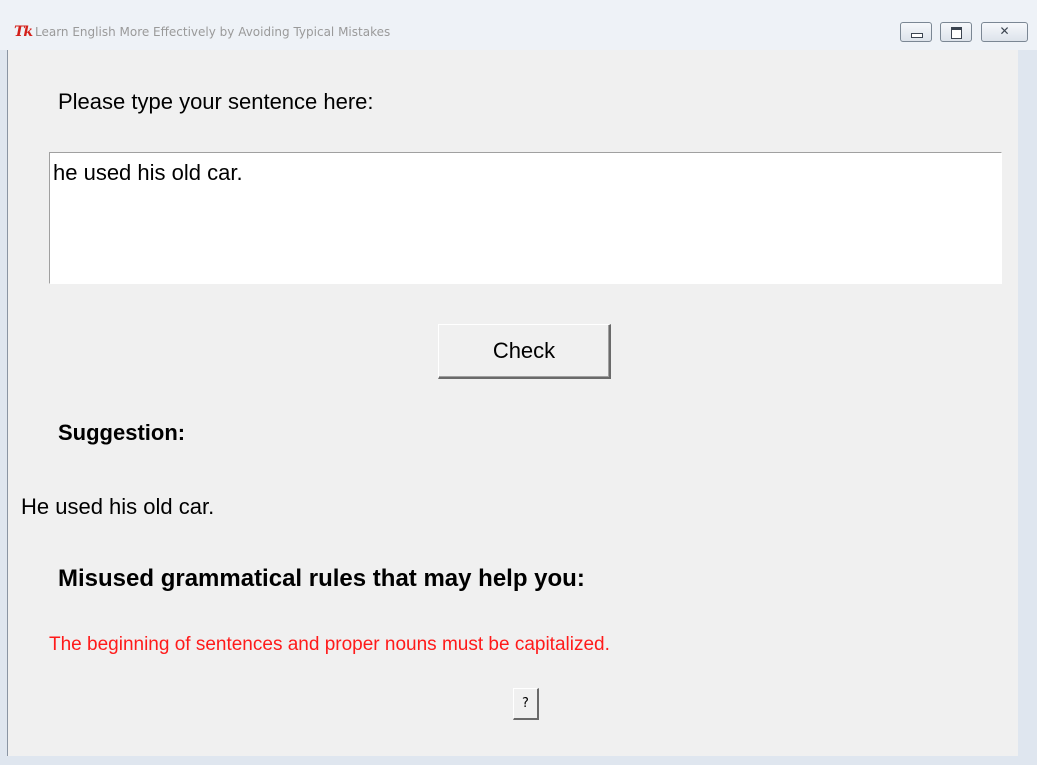  What do you see at coordinates (524, 351) in the screenshot?
I see `check-button: Check` at bounding box center [524, 351].